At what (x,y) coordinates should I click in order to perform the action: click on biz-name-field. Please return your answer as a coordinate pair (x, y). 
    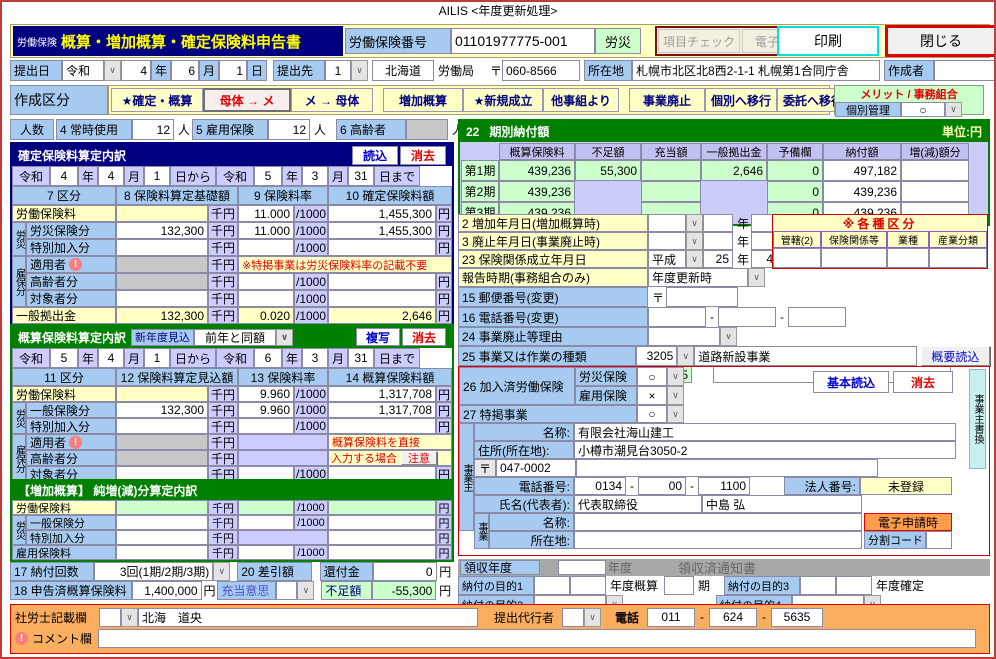
    Looking at the image, I should click on (718, 522).